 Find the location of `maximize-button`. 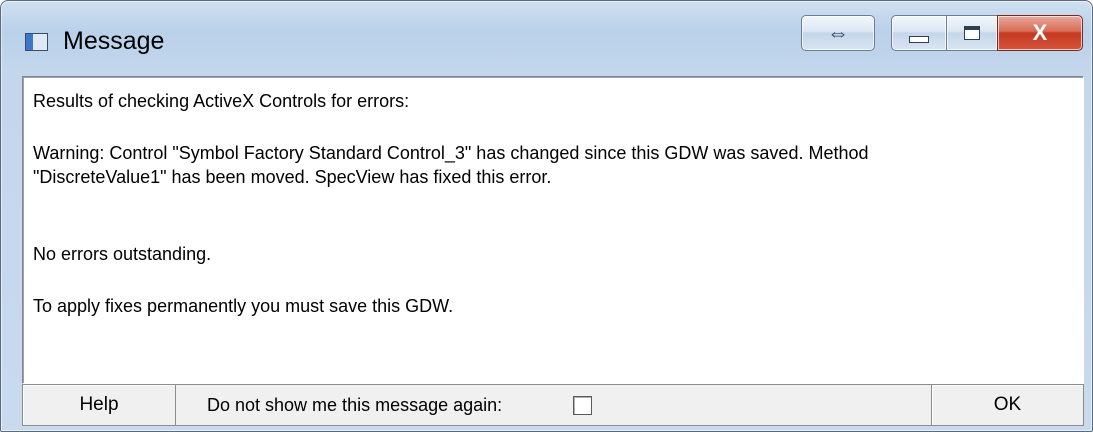

maximize-button is located at coordinates (972, 33).